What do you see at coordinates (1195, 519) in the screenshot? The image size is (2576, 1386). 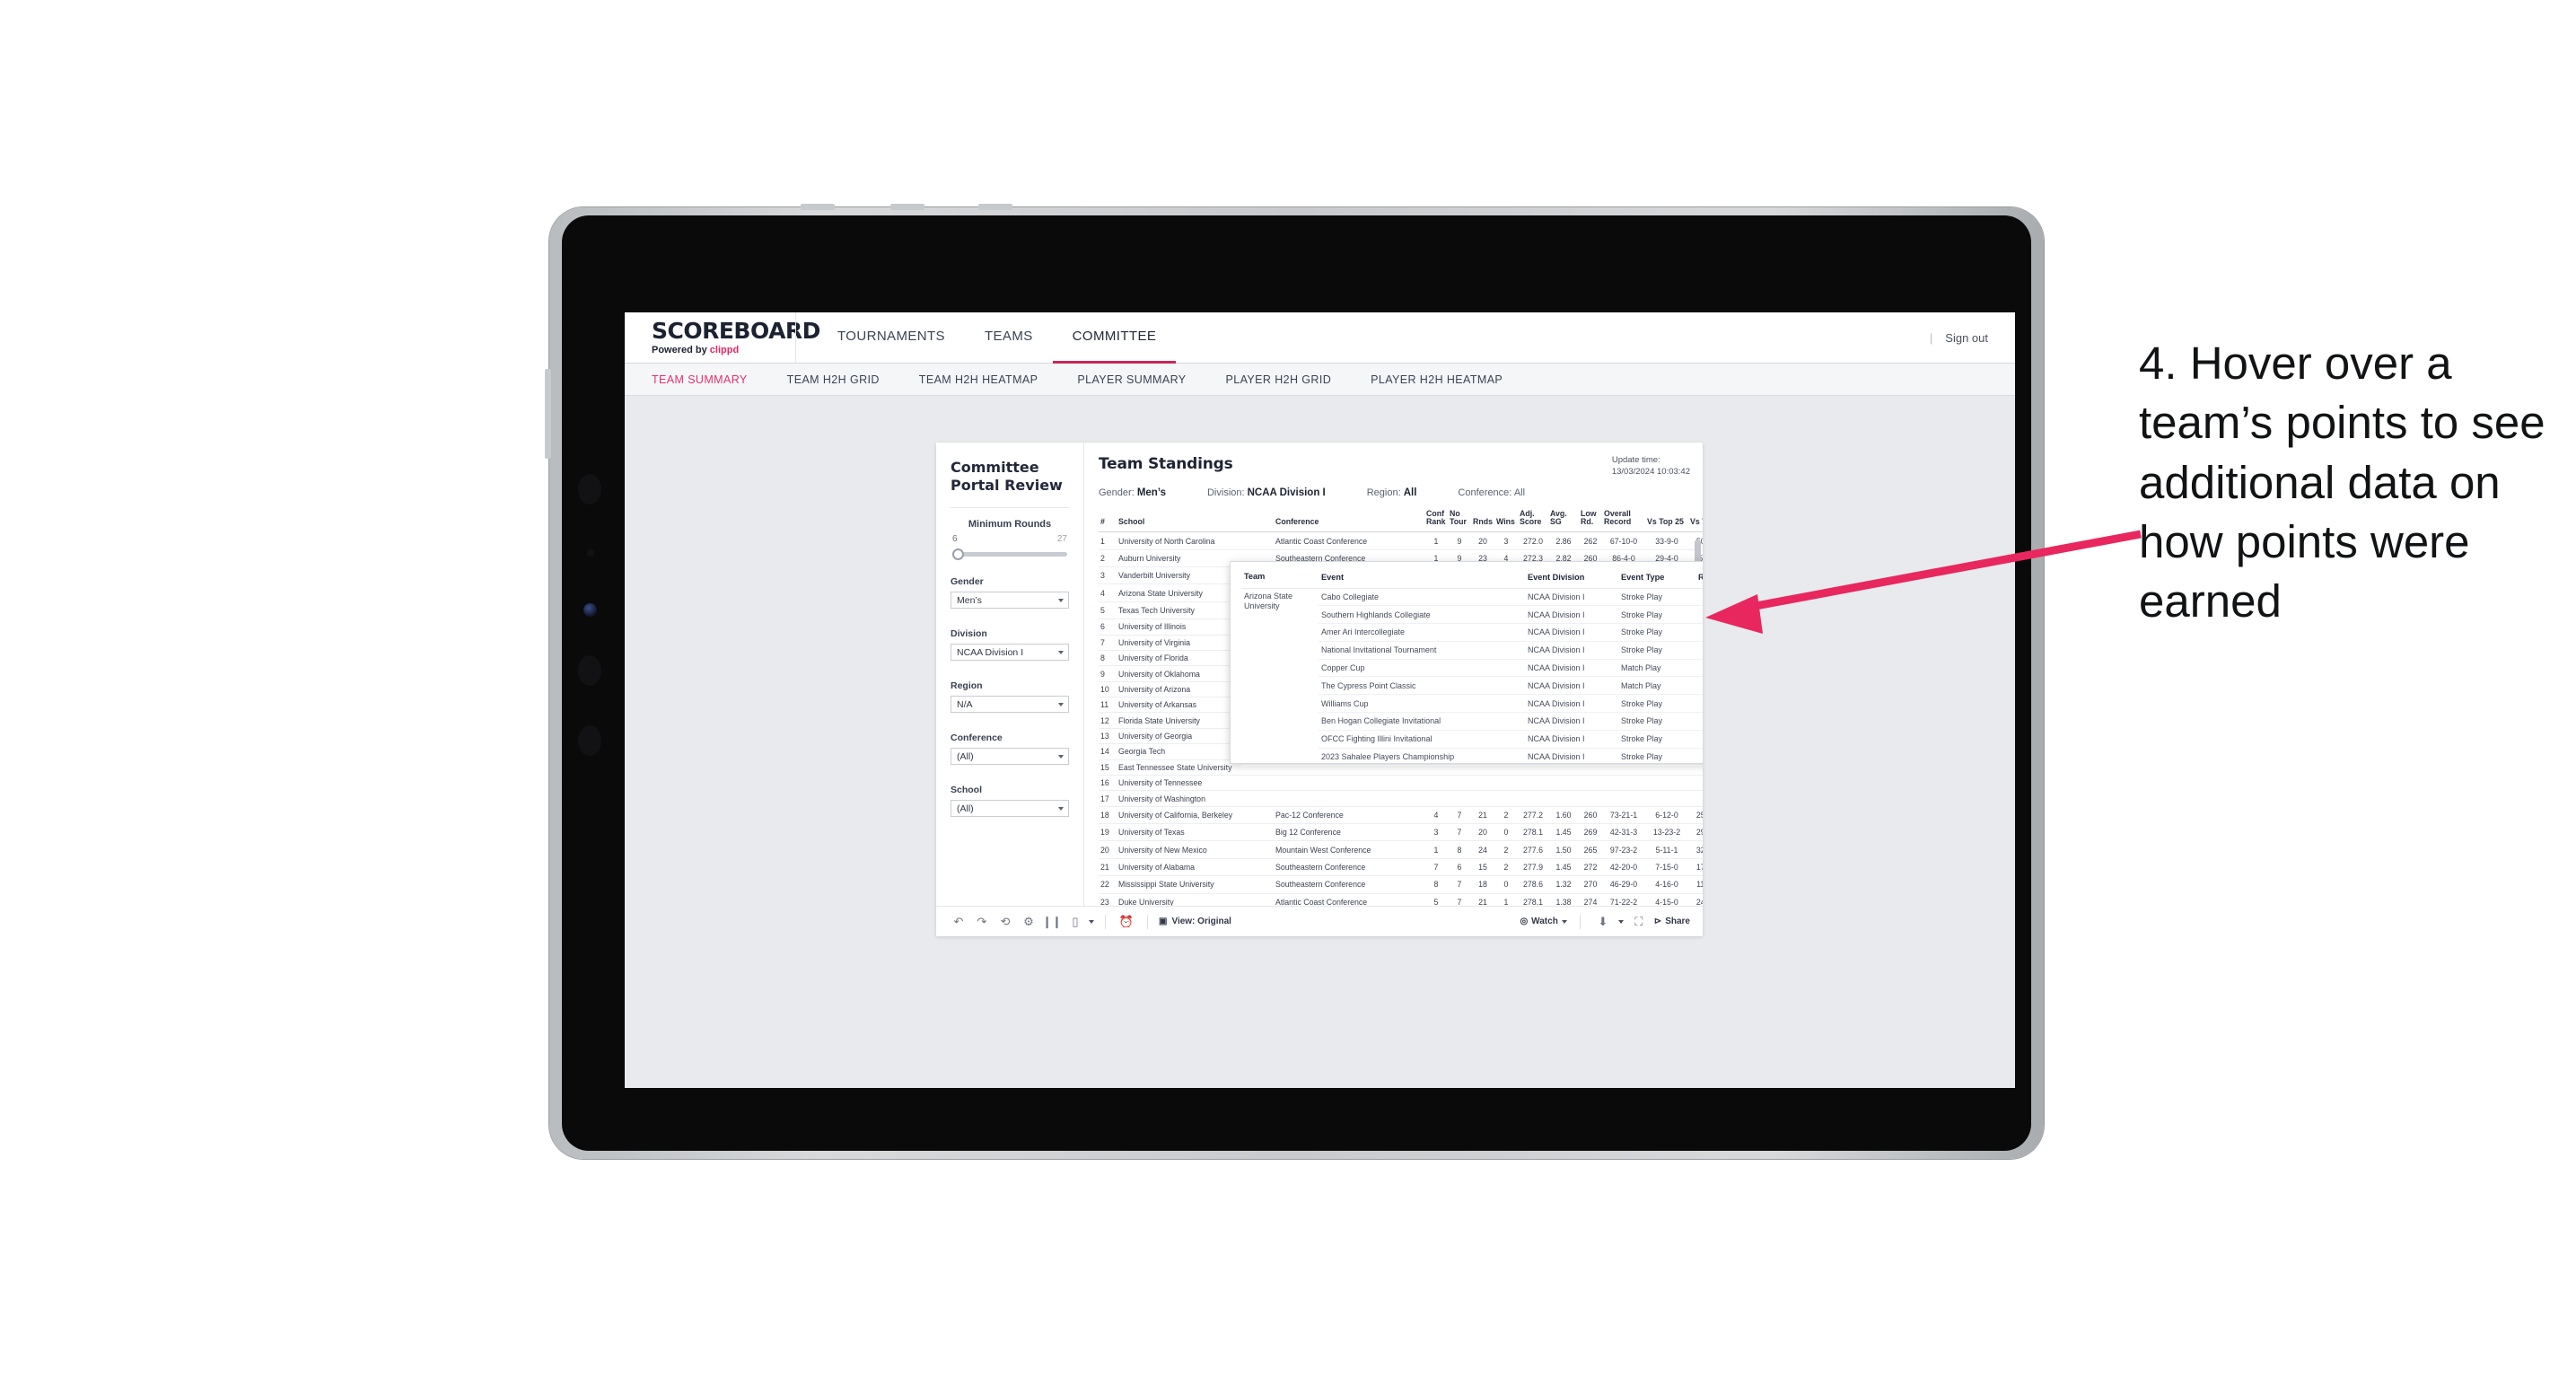 I see `col-school: School` at bounding box center [1195, 519].